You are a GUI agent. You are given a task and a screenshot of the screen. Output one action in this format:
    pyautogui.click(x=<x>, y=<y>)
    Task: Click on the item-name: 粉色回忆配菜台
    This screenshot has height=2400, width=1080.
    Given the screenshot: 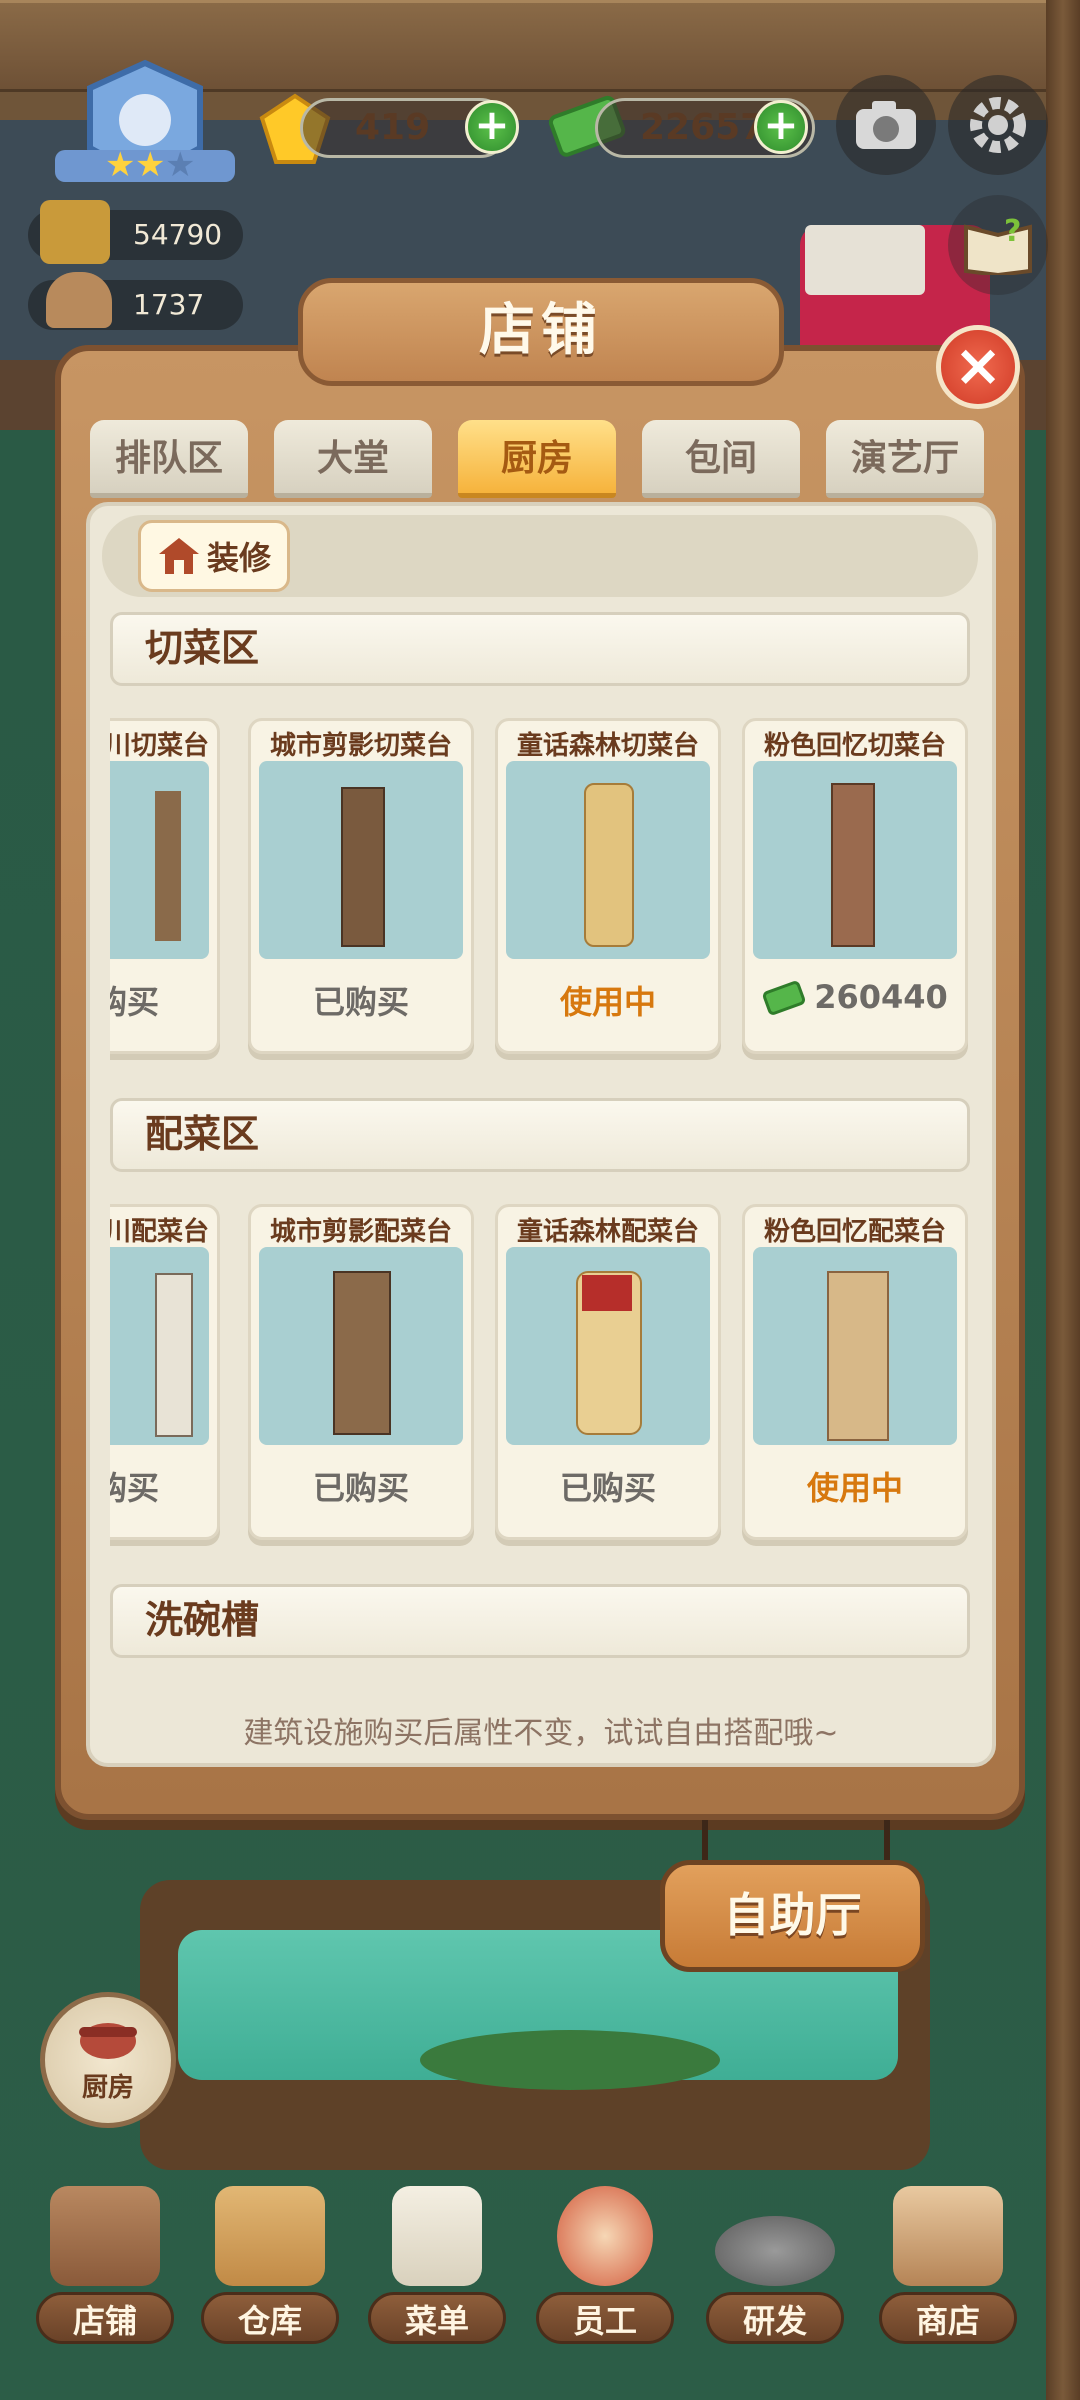 What is the action you would take?
    pyautogui.click(x=854, y=1232)
    